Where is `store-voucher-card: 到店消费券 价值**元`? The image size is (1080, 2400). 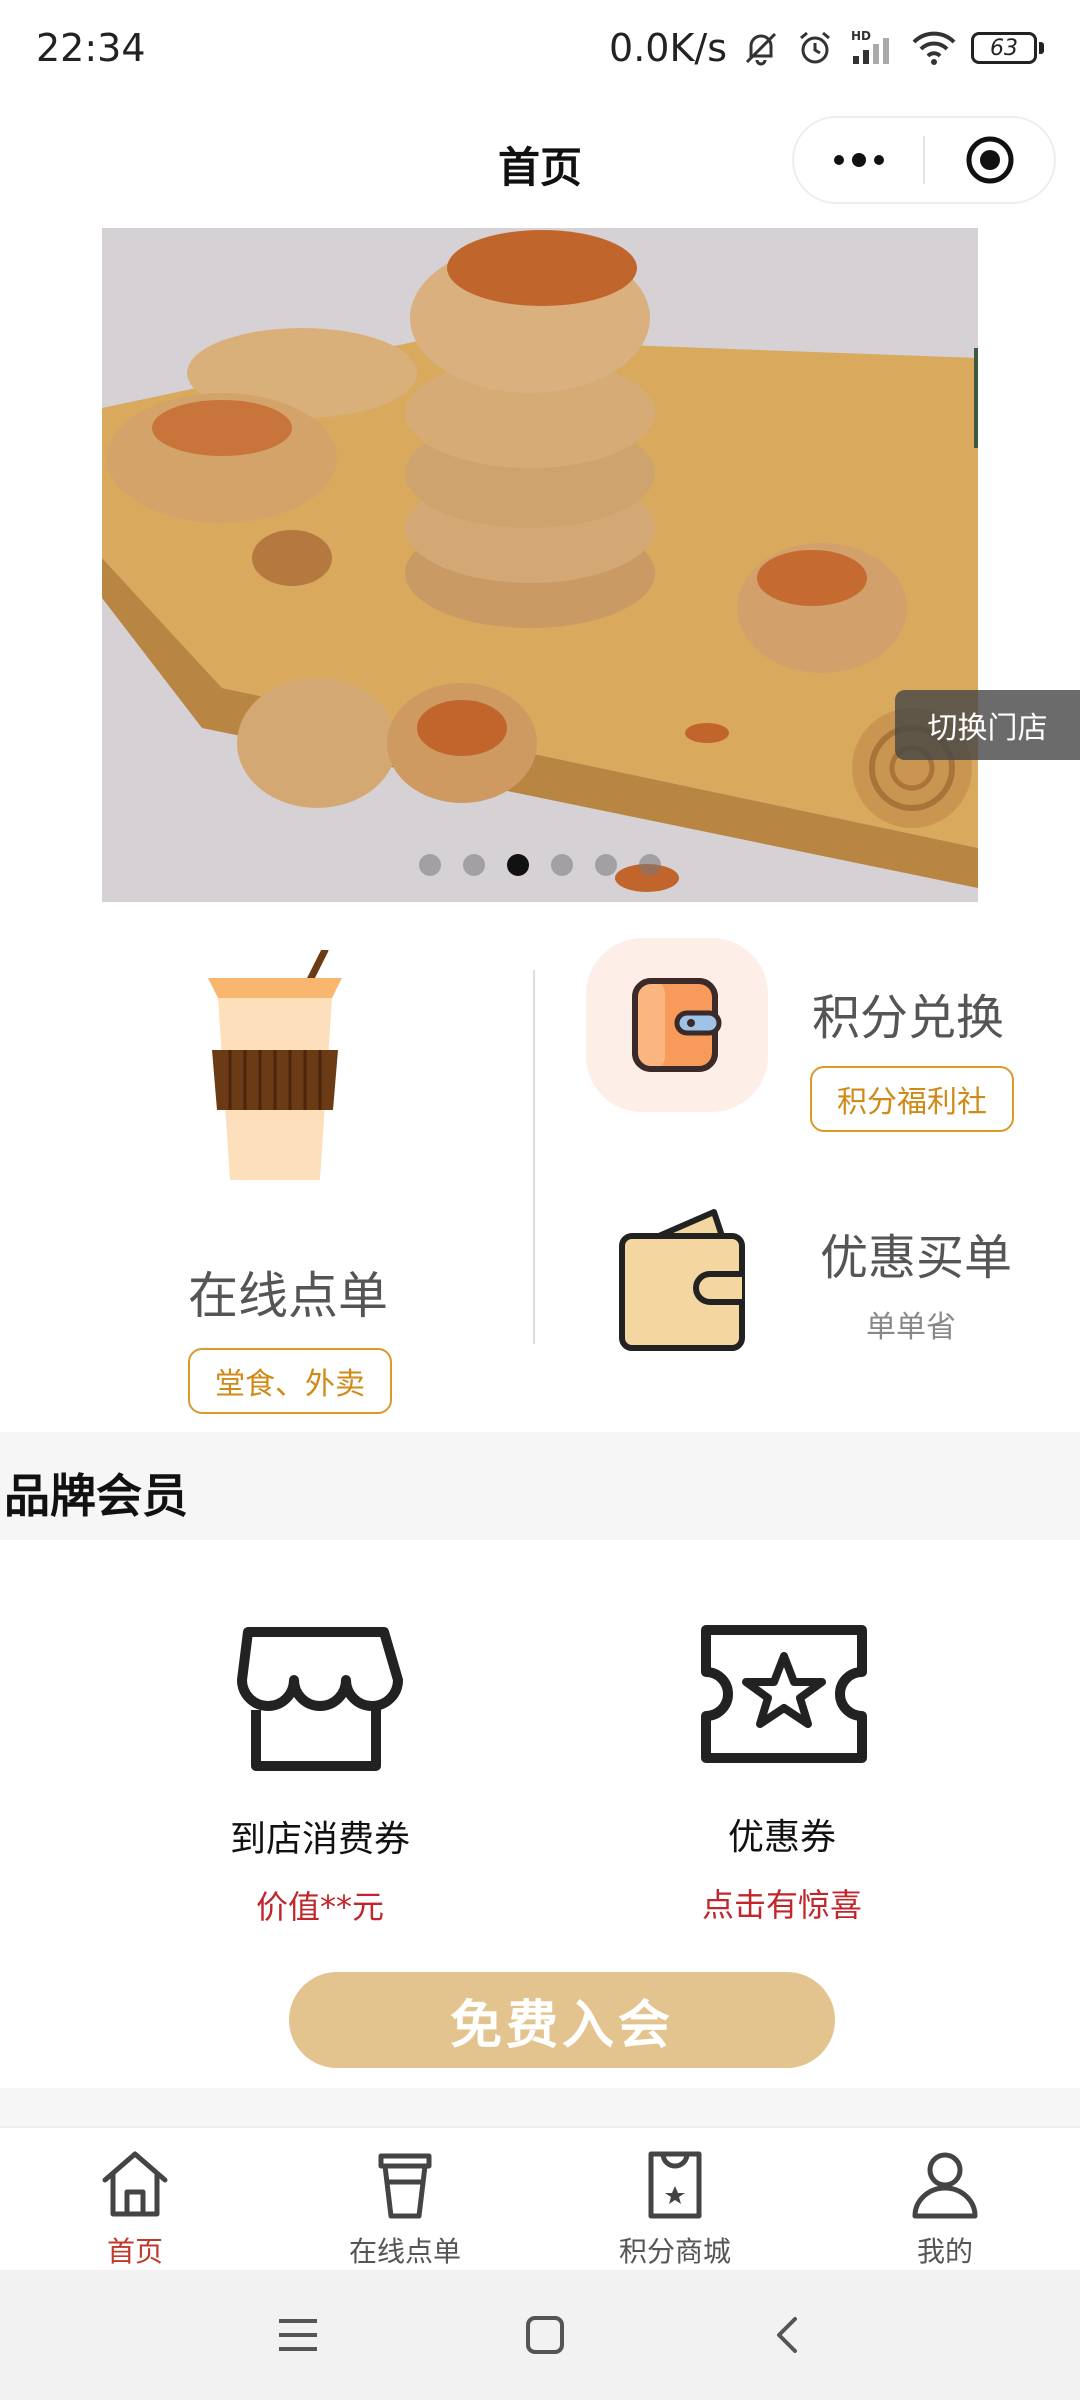 store-voucher-card: 到店消费券 价值**元 is located at coordinates (320, 1740).